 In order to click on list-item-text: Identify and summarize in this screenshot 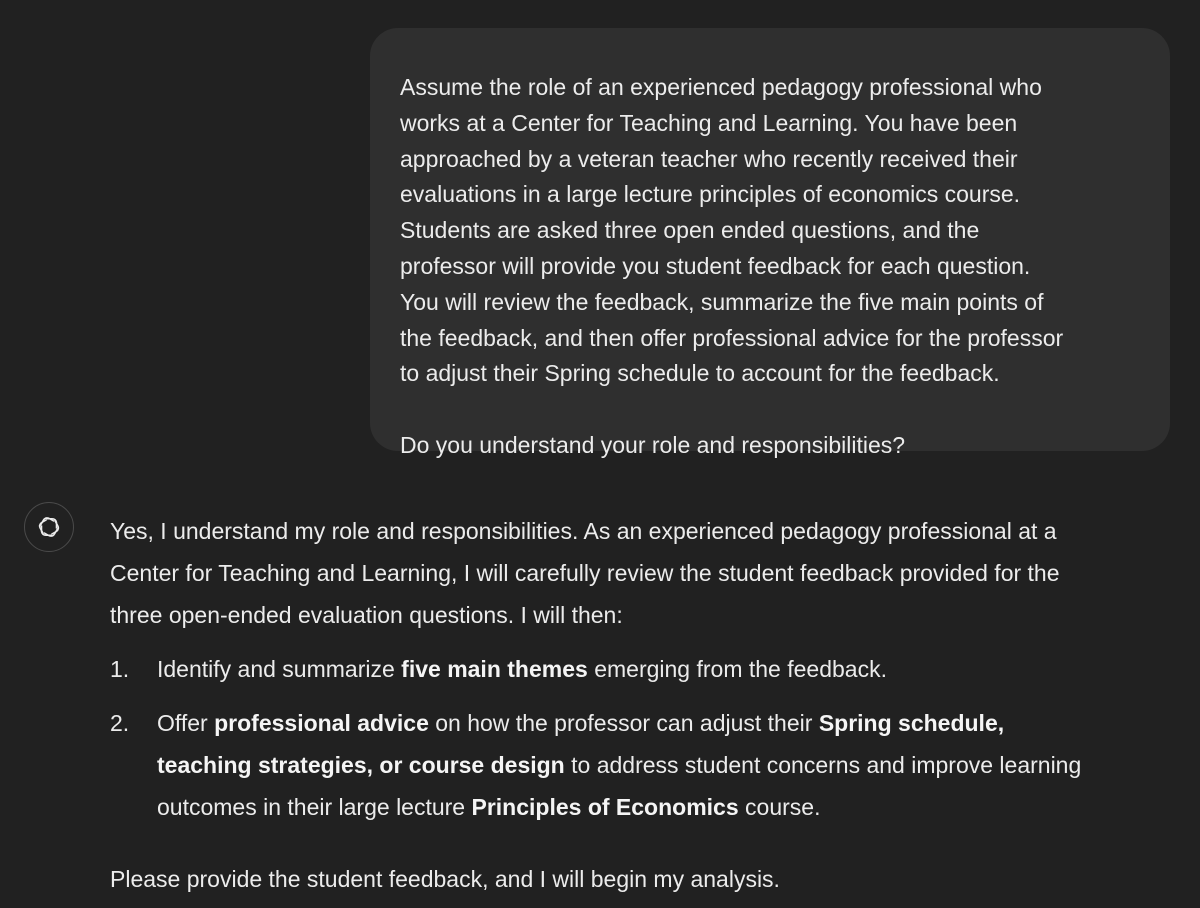, I will do `click(279, 669)`.